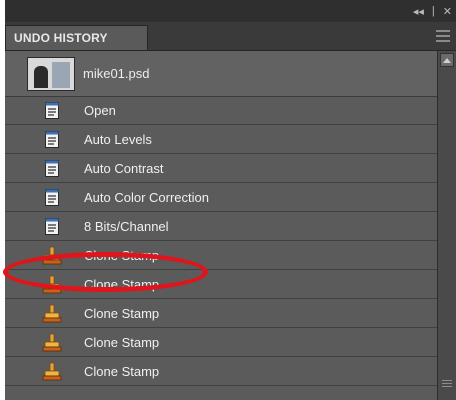 The height and width of the screenshot is (400, 456). I want to click on panel-controls: ◂◂ | ✕, so click(432, 11).